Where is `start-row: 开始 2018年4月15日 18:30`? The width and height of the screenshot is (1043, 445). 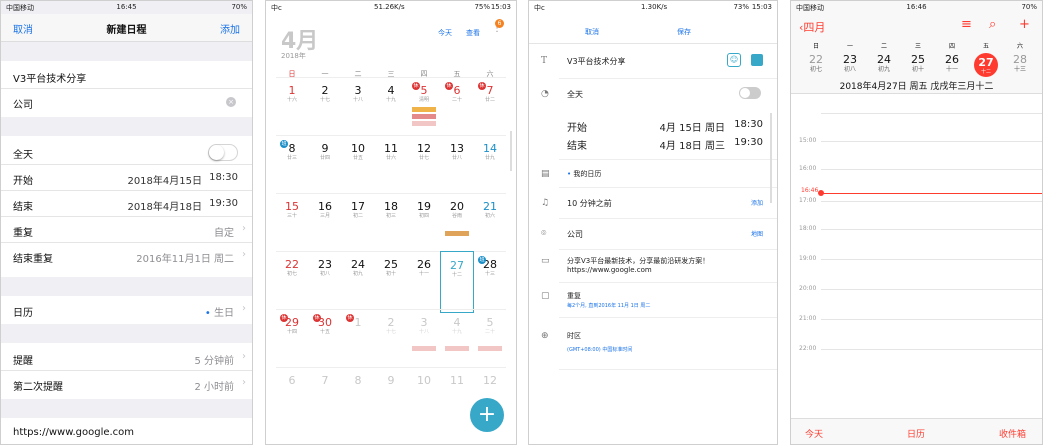
start-row: 开始 2018年4月15日 18:30 is located at coordinates (126, 178).